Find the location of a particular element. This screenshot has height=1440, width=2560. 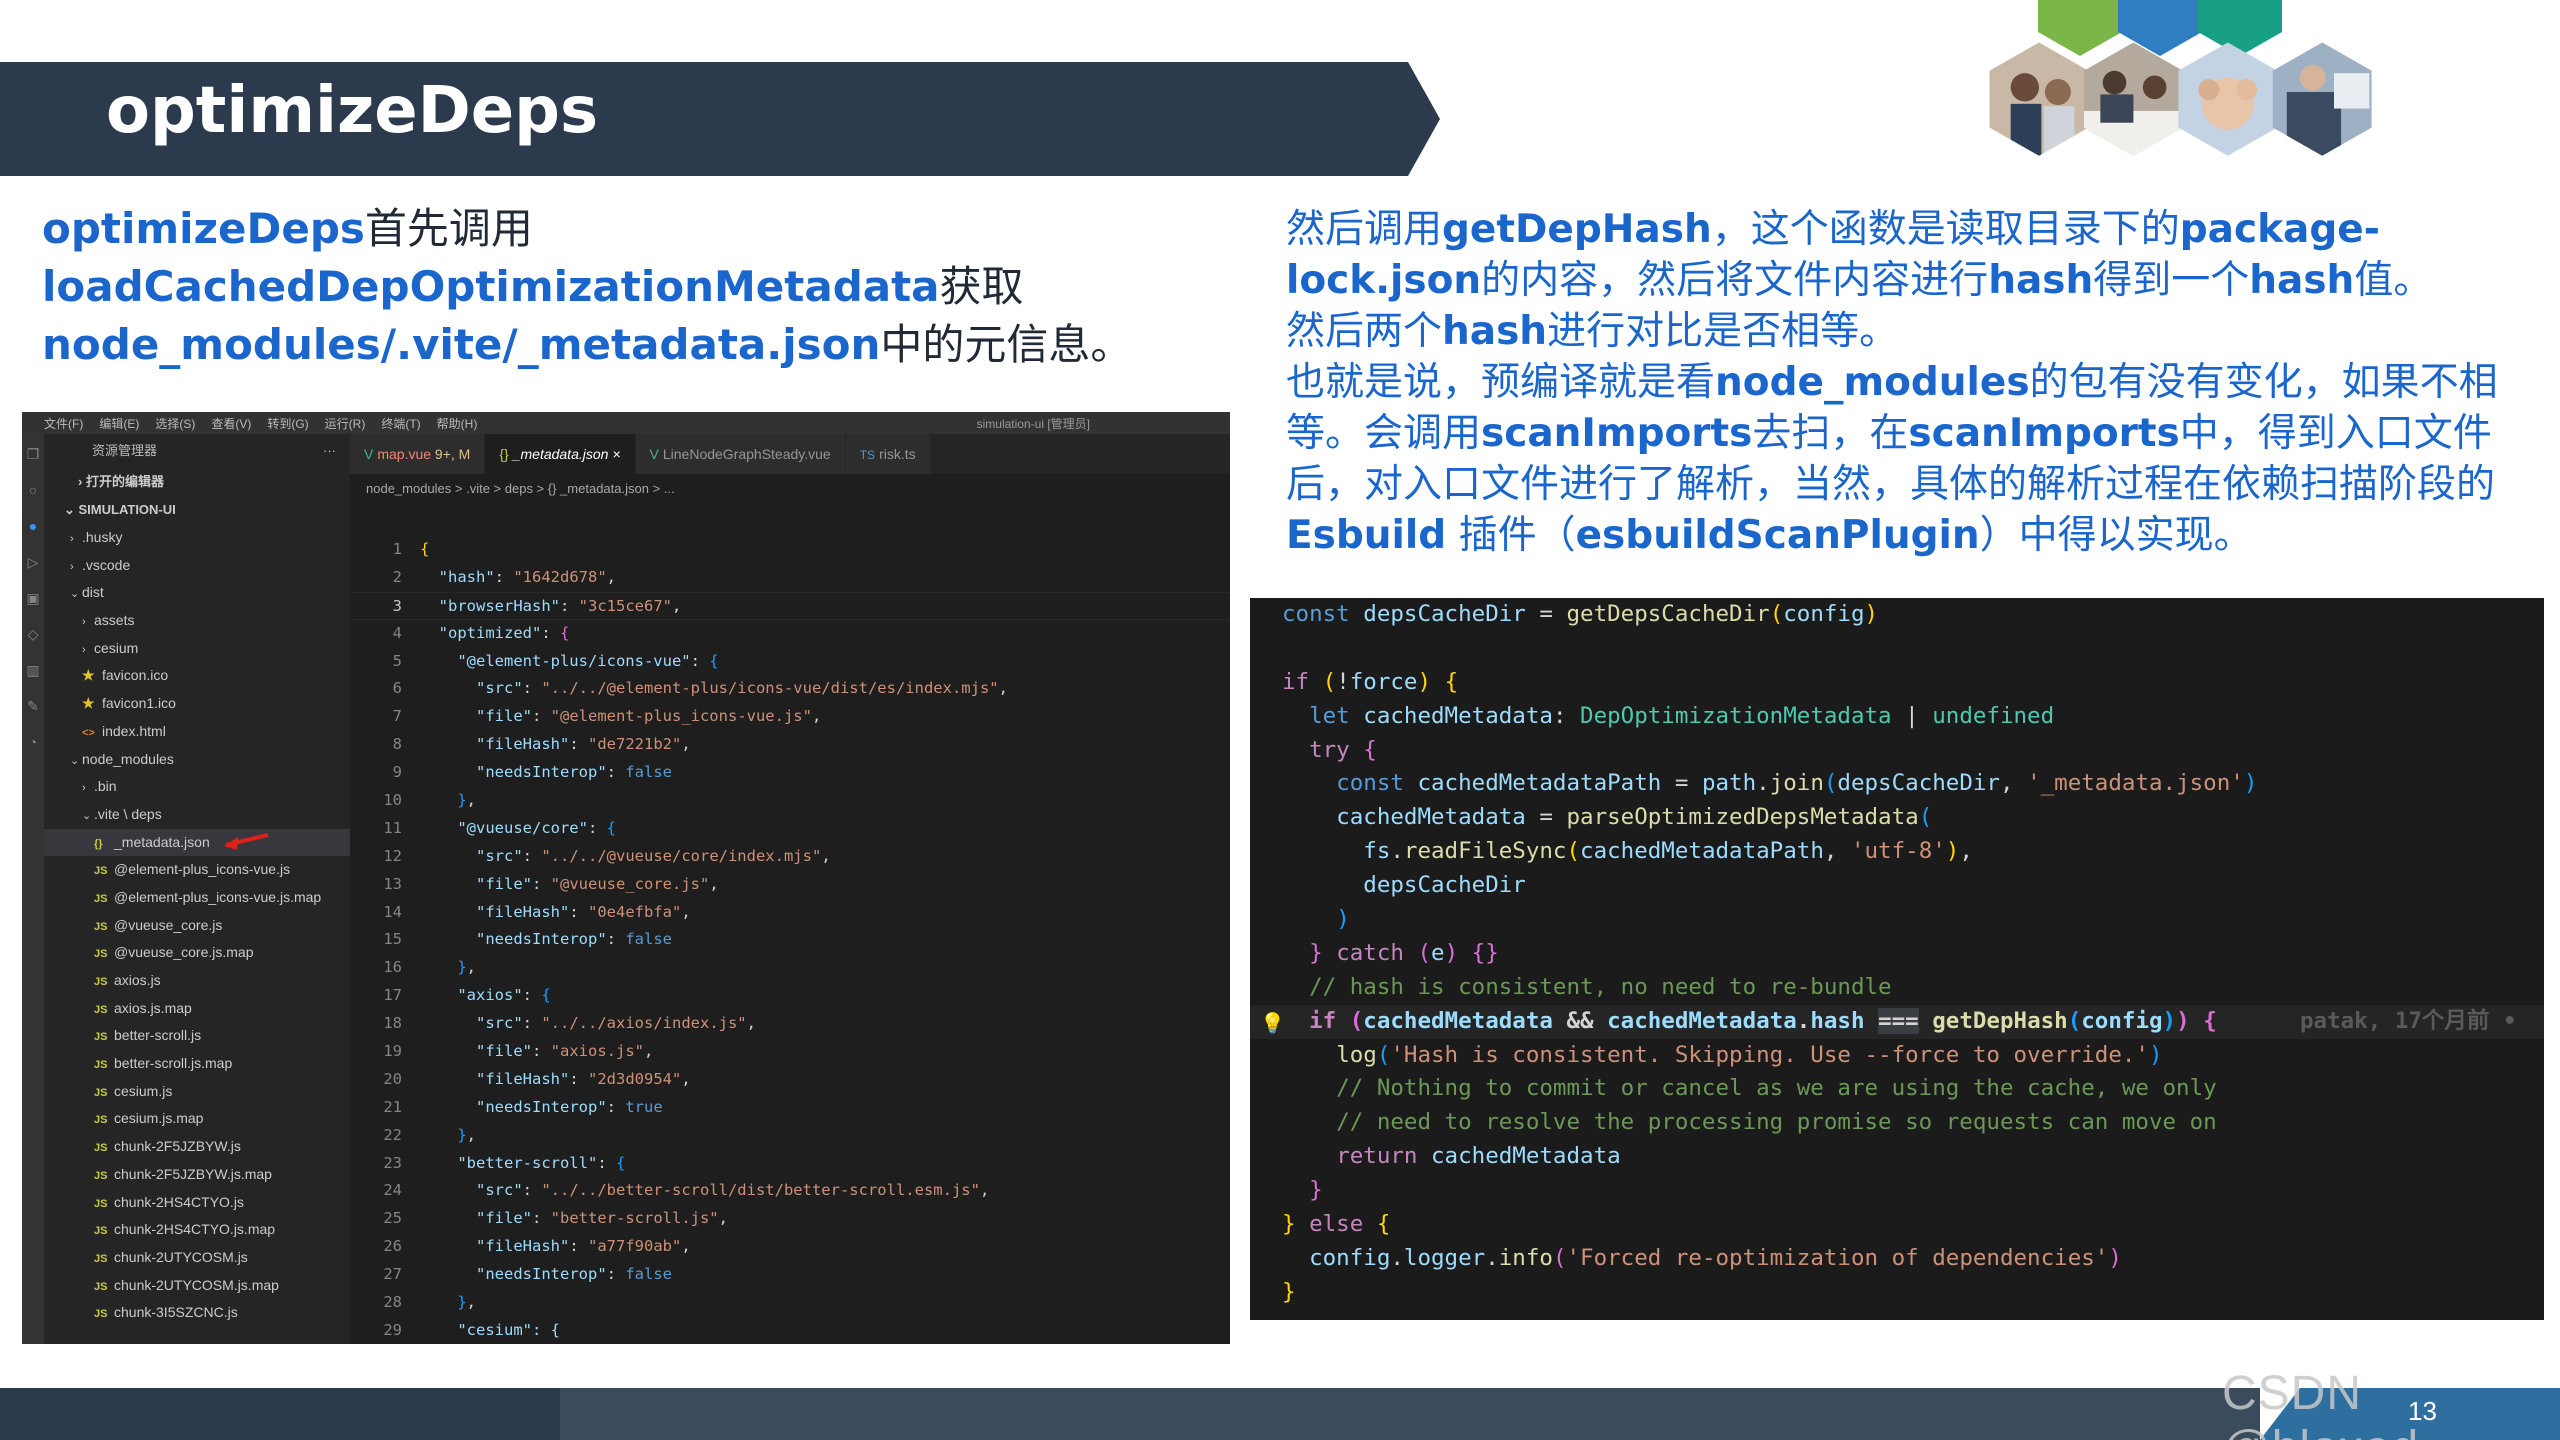

menu-edit: 编辑(E) is located at coordinates (119, 423).